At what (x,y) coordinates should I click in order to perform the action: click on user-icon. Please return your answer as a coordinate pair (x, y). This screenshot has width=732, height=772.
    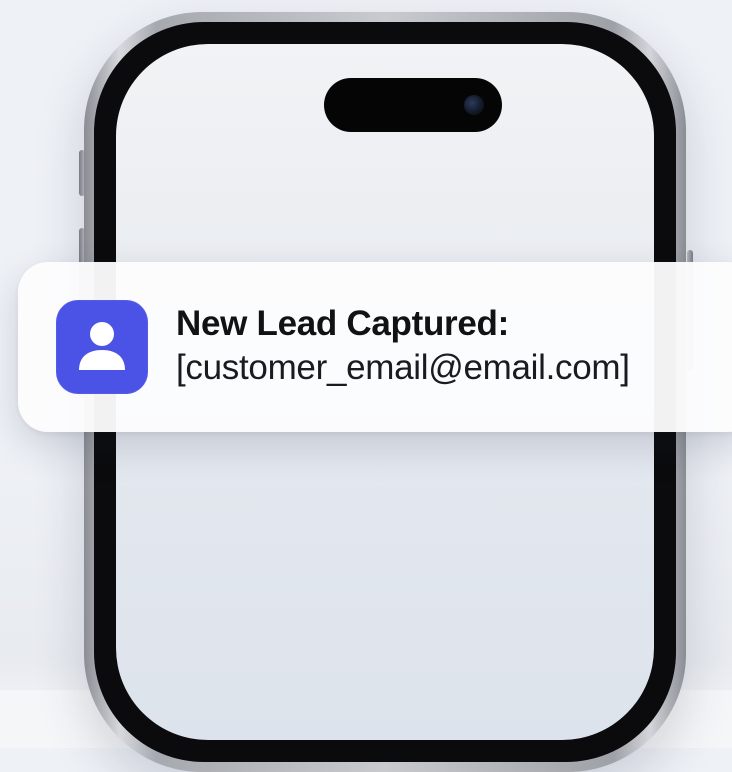
    Looking at the image, I should click on (102, 346).